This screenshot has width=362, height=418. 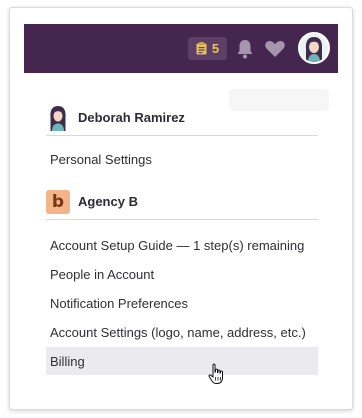 What do you see at coordinates (215, 373) in the screenshot?
I see `hand-pointer-icon` at bounding box center [215, 373].